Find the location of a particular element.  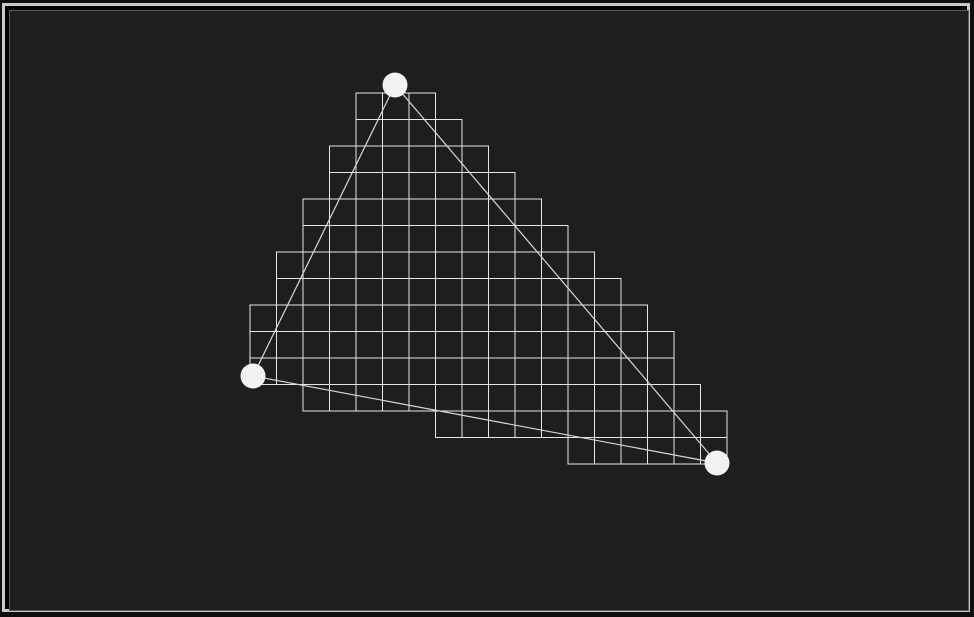

edge-top-left is located at coordinates (324, 230).